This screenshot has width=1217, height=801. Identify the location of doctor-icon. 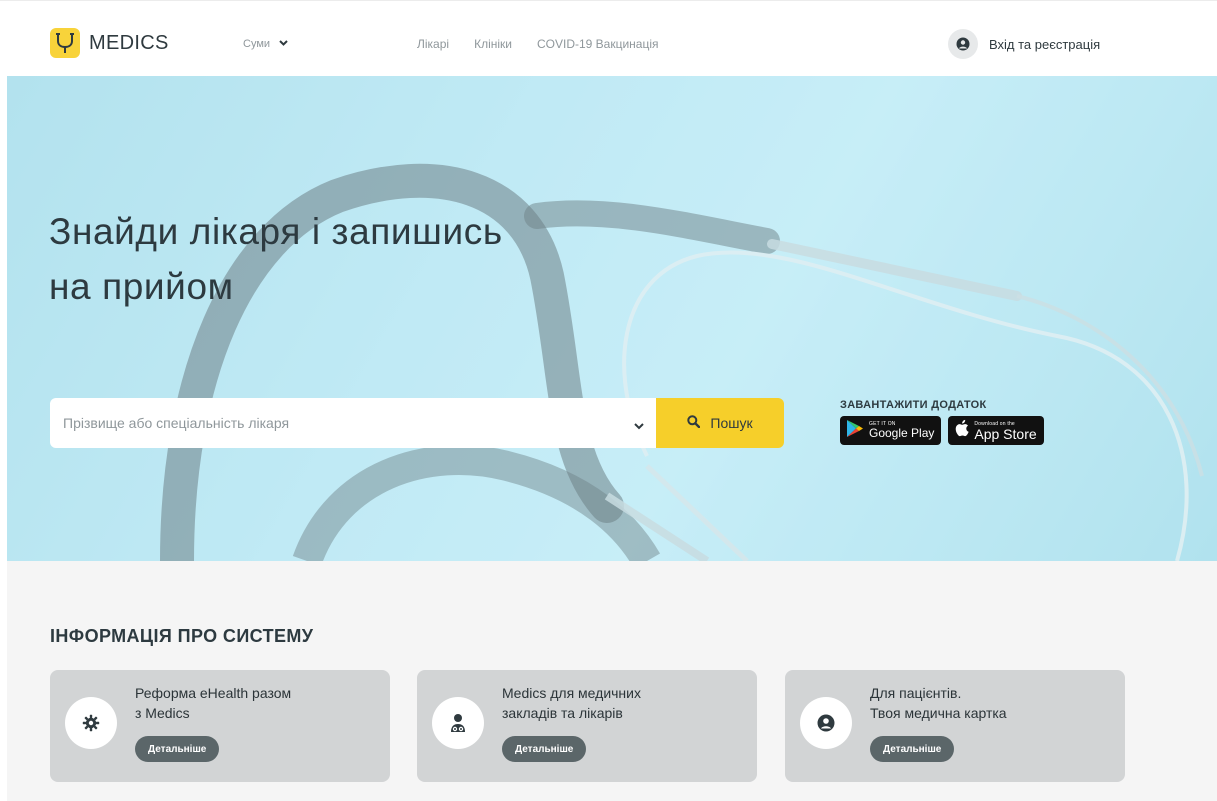
(458, 723).